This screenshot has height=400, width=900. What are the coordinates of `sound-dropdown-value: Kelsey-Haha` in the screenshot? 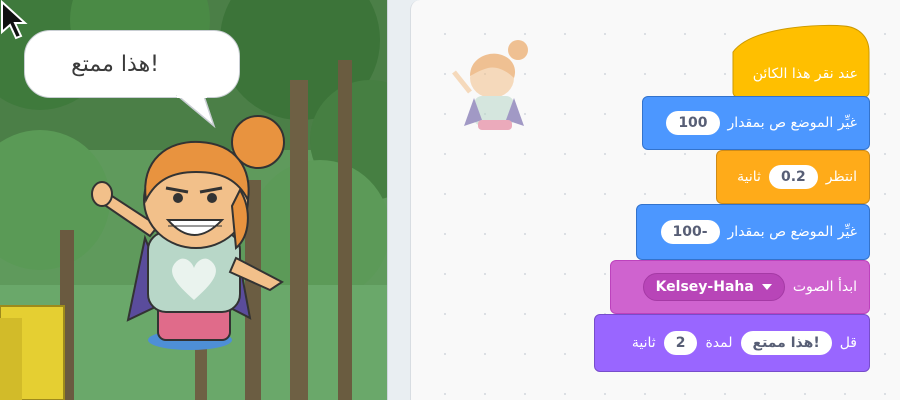 It's located at (704, 287).